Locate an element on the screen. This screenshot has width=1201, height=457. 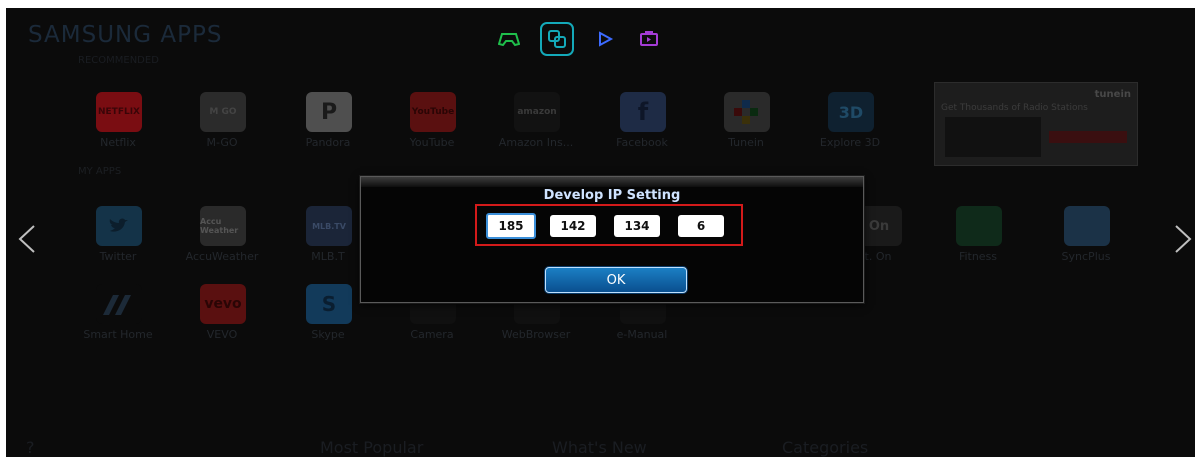
netflix-logo: NETFLIX is located at coordinates (119, 112).